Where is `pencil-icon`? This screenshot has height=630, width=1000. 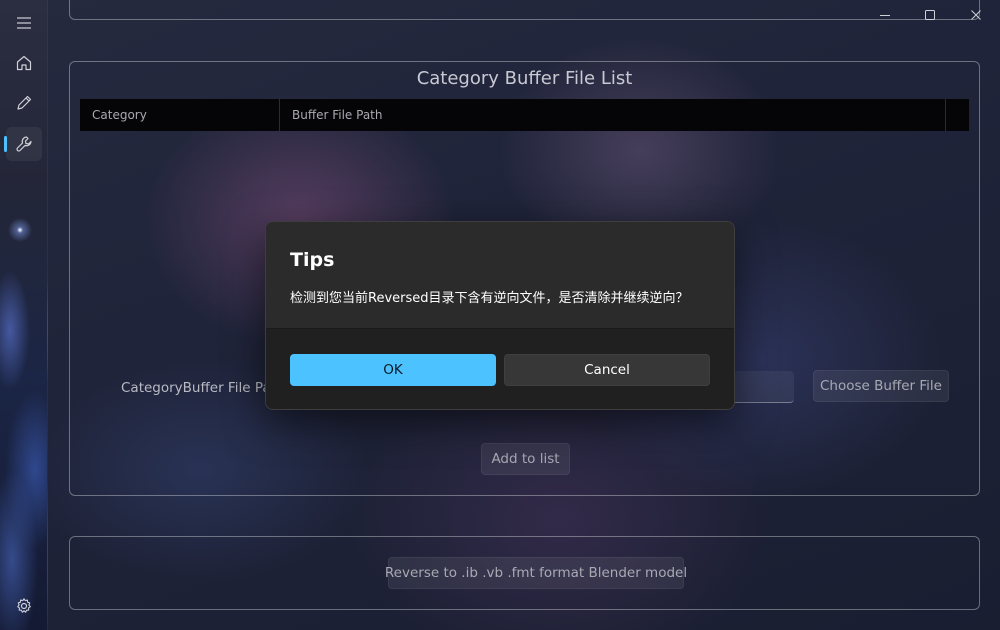
pencil-icon is located at coordinates (24, 102).